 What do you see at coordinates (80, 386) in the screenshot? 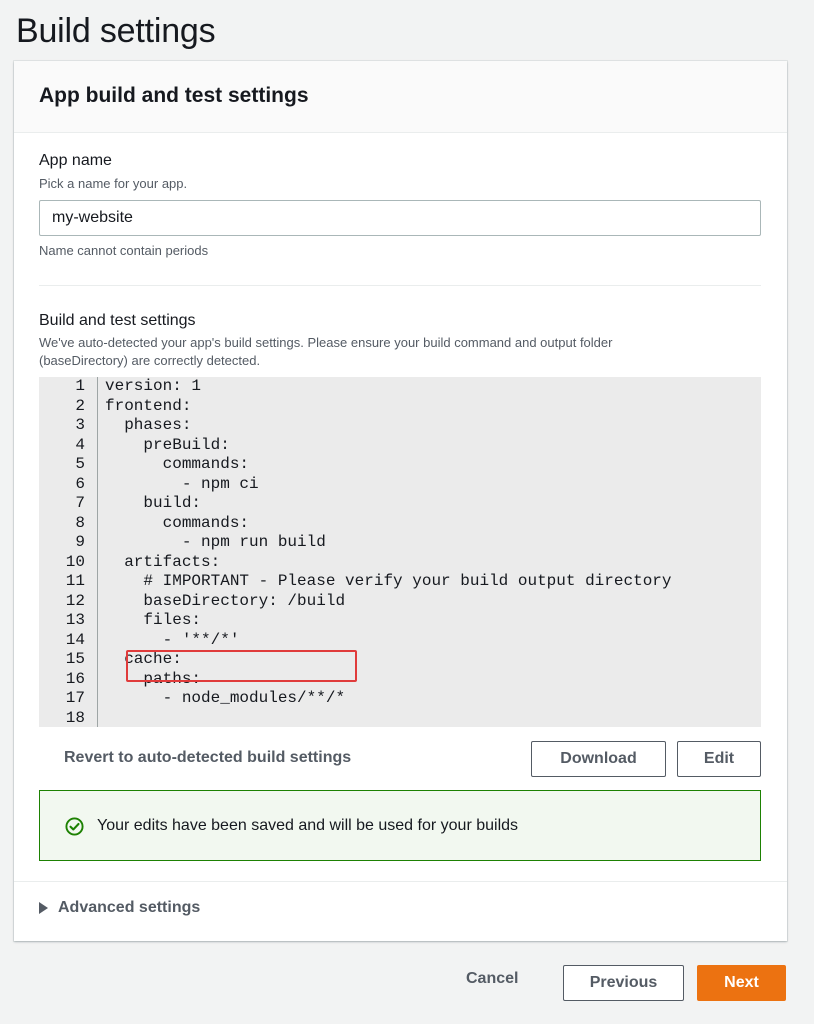
I see `line-number: 1` at bounding box center [80, 386].